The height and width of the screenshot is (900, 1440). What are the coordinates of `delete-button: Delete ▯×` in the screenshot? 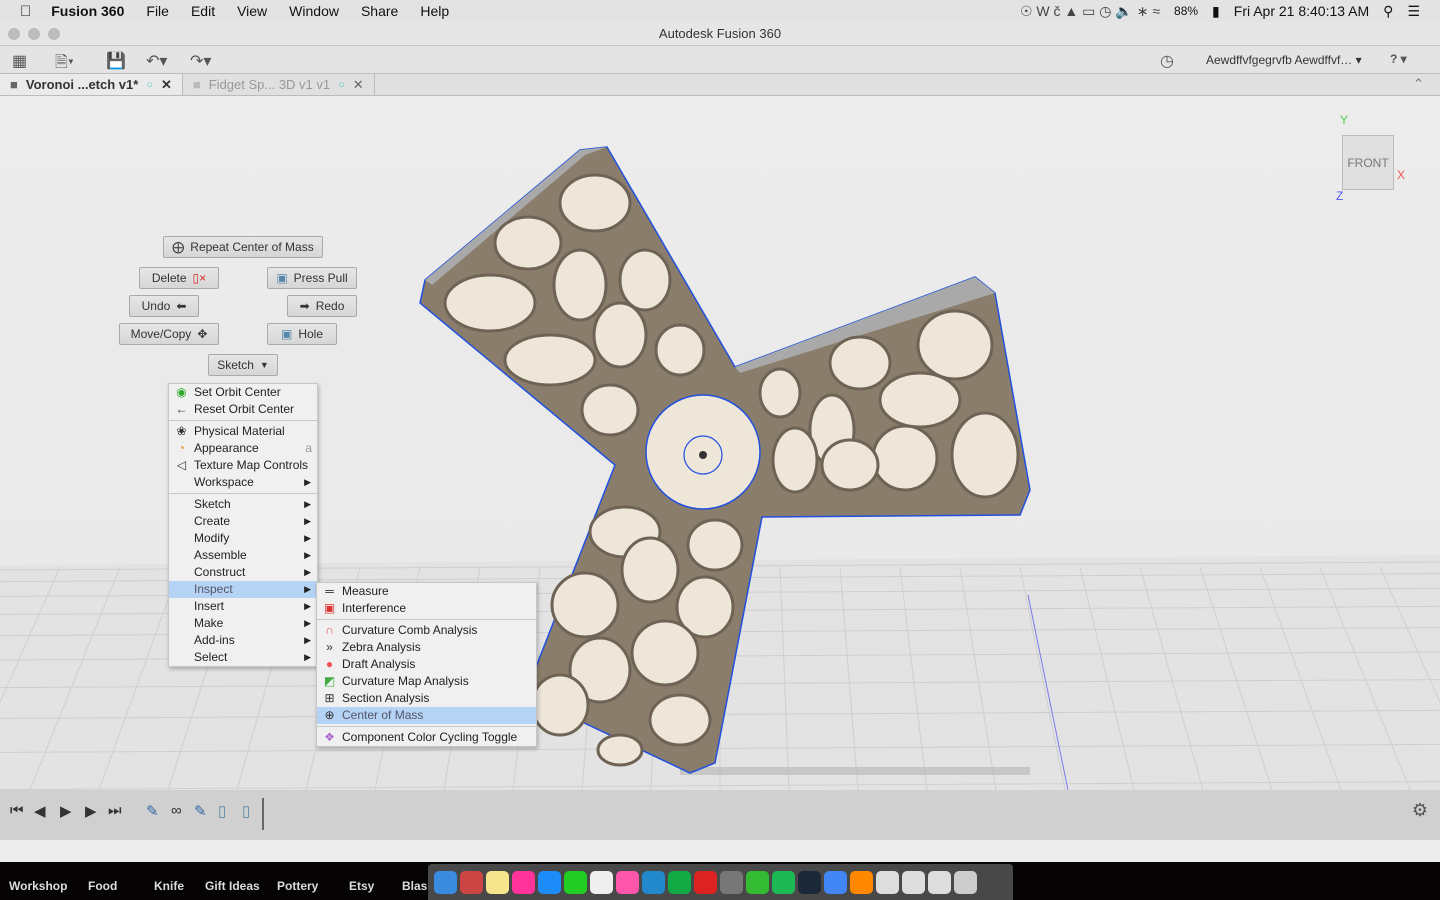 It's located at (179, 278).